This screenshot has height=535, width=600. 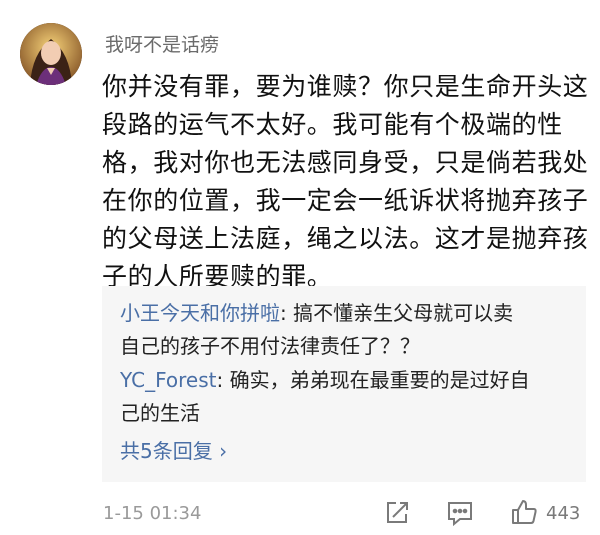 What do you see at coordinates (563, 513) in the screenshot?
I see `like-count: 443` at bounding box center [563, 513].